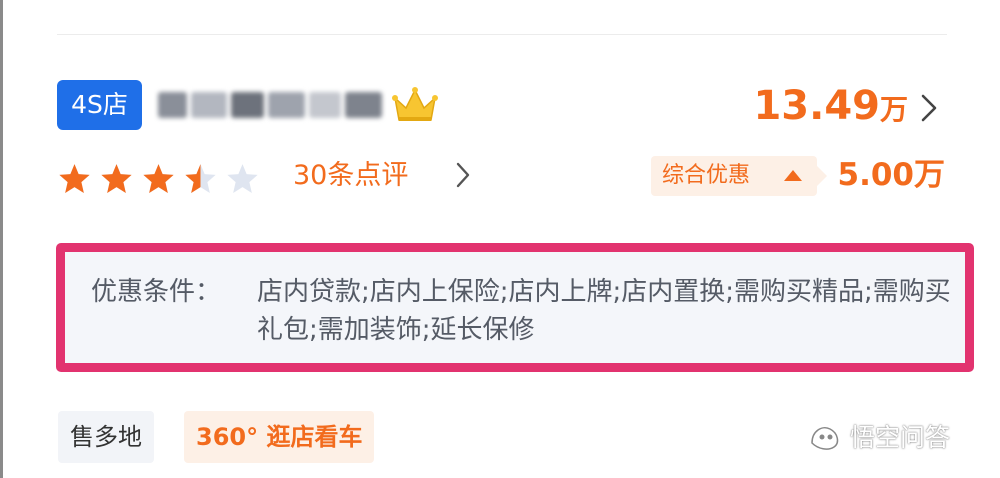  What do you see at coordinates (106, 437) in the screenshot?
I see `sales-area-chip: 售多地` at bounding box center [106, 437].